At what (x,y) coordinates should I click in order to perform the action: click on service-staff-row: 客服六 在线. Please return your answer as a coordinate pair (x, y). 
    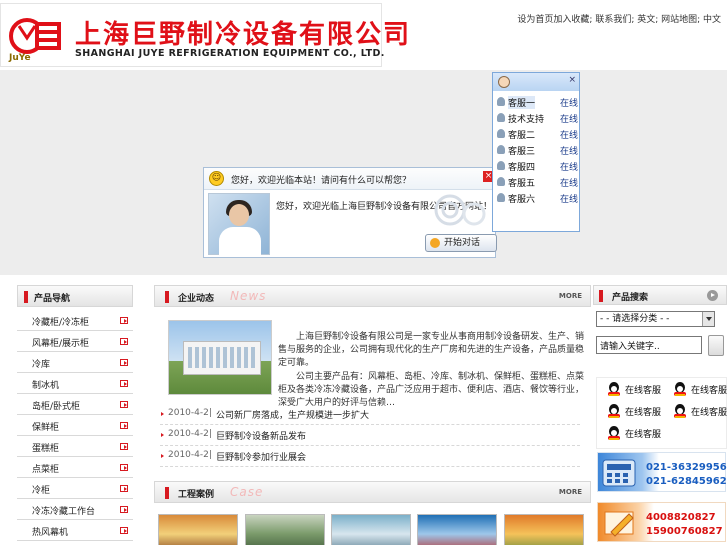
    Looking at the image, I should click on (536, 198).